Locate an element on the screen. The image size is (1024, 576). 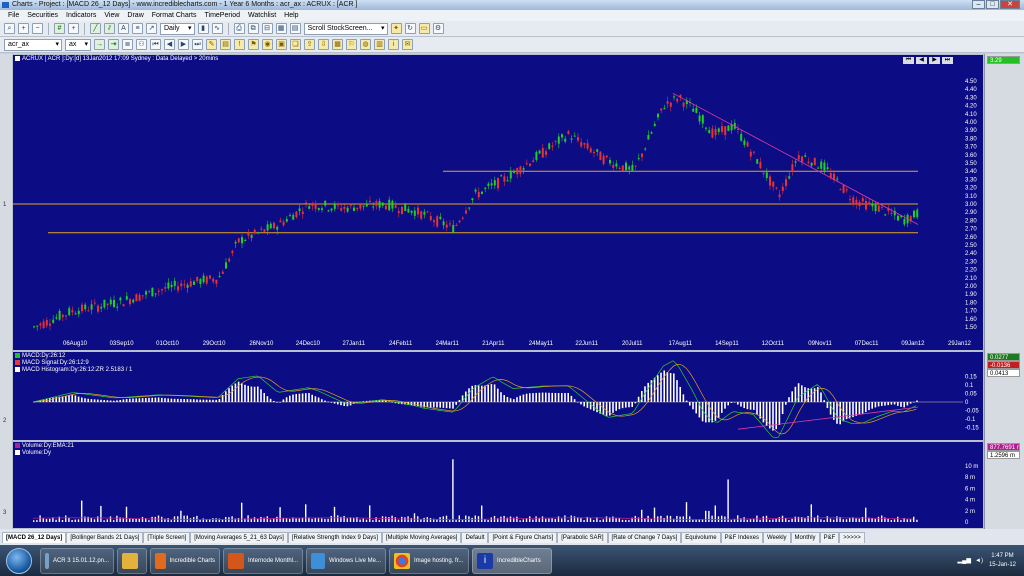
info-icon: i is located at coordinates (393, 44).